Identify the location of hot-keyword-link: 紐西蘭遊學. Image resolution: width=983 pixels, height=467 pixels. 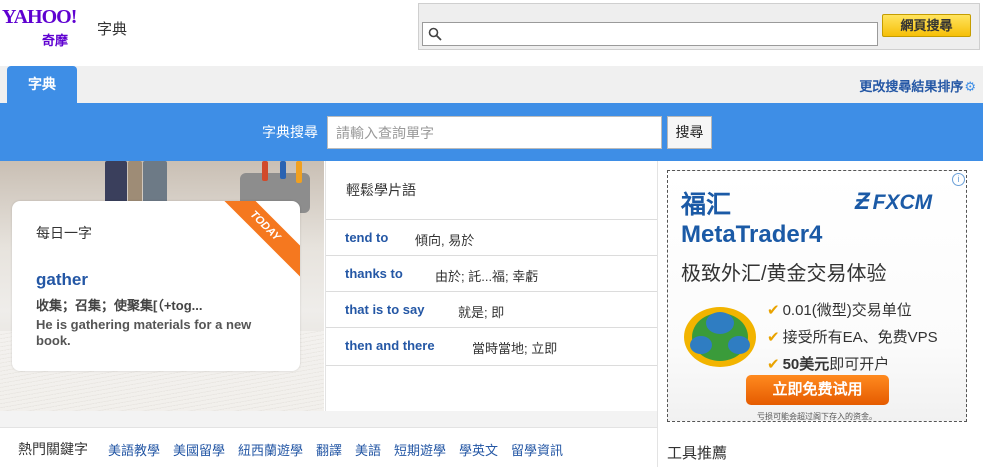
(270, 449).